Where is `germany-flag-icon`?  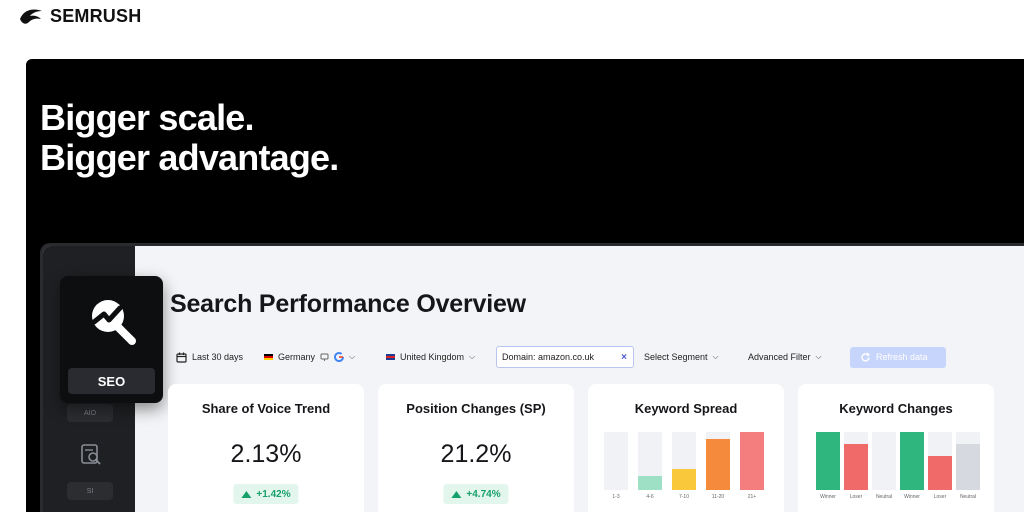 germany-flag-icon is located at coordinates (268, 357).